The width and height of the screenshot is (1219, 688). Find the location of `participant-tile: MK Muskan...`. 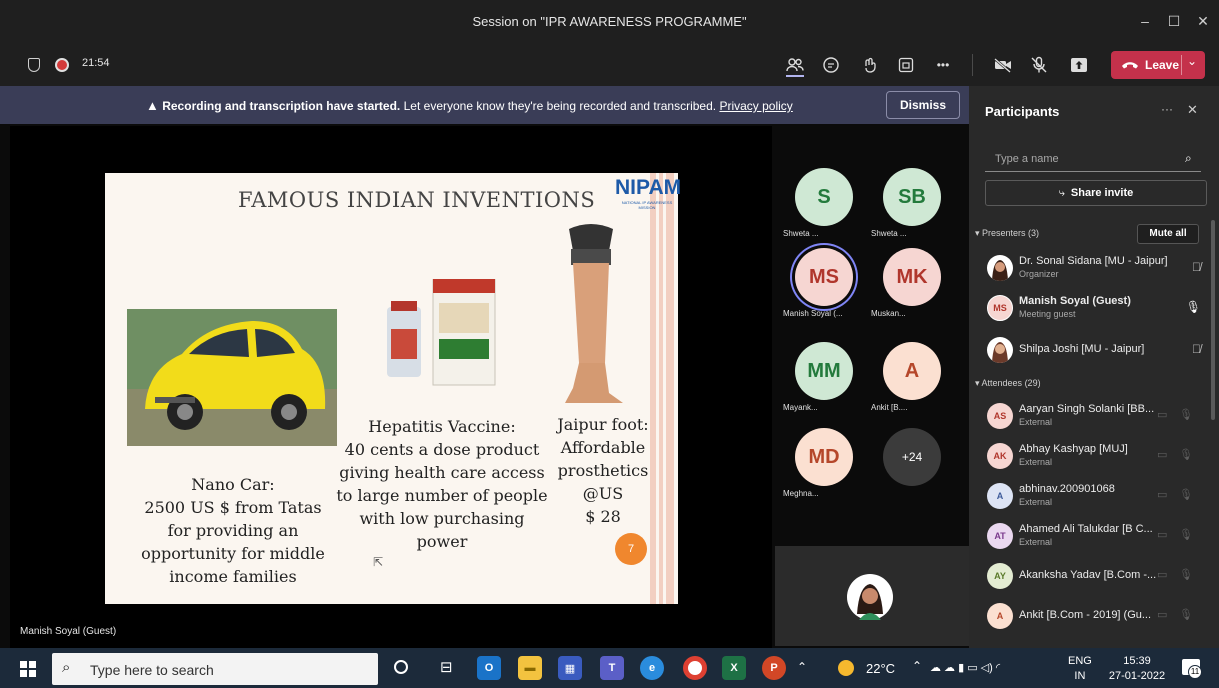

participant-tile: MK Muskan... is located at coordinates (915, 284).